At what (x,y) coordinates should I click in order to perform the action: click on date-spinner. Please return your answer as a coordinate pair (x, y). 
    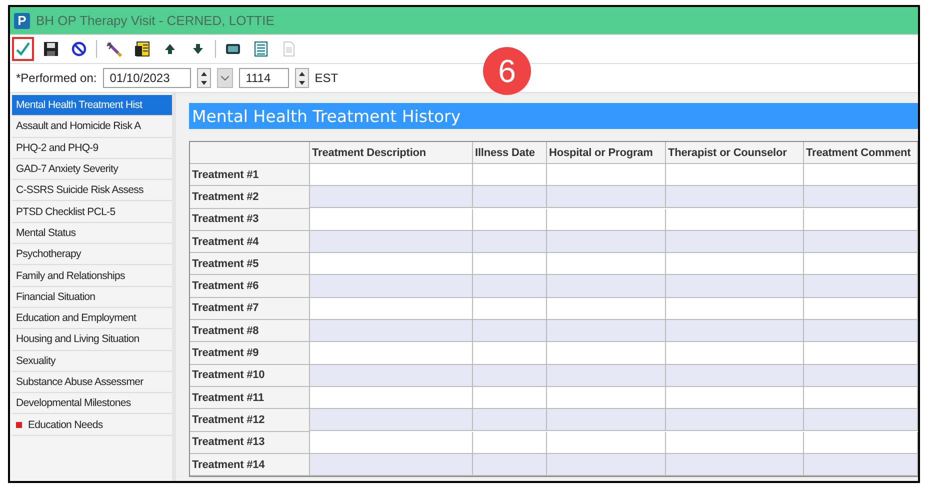
    Looking at the image, I should click on (203, 78).